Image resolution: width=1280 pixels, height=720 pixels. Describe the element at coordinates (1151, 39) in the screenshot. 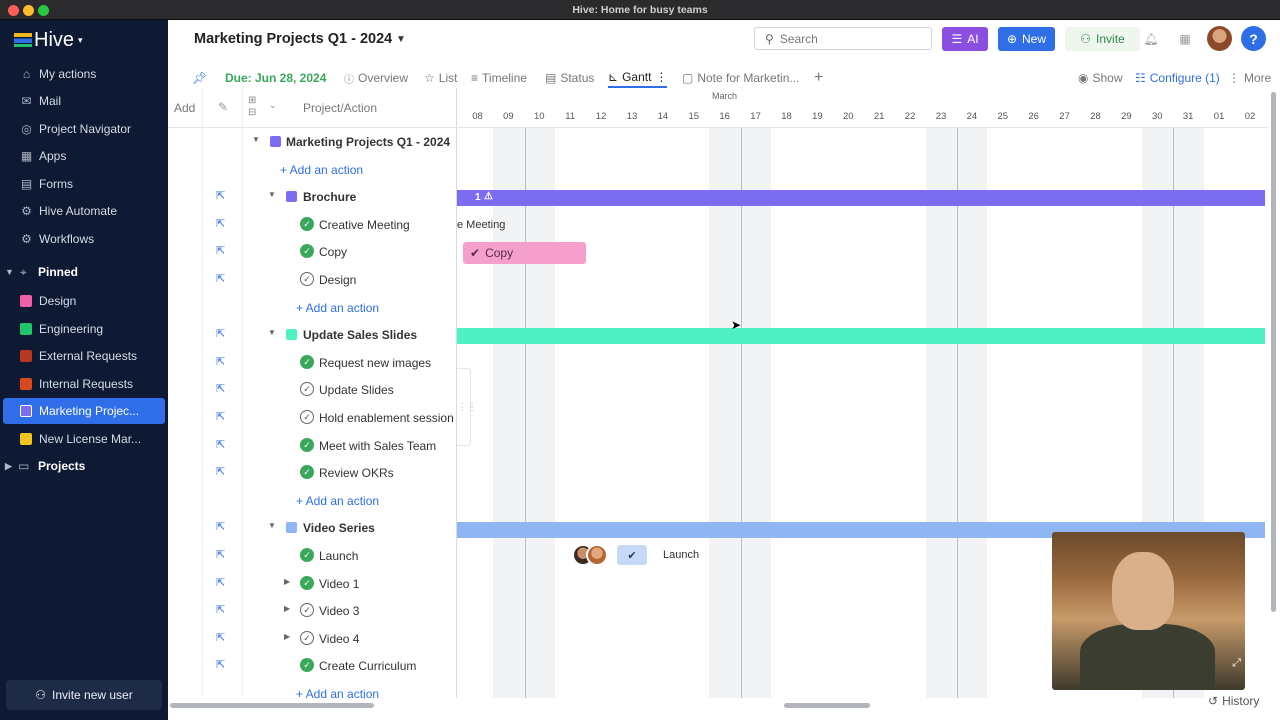

I see `notifications-bell-icon: 🔔︎` at that location.